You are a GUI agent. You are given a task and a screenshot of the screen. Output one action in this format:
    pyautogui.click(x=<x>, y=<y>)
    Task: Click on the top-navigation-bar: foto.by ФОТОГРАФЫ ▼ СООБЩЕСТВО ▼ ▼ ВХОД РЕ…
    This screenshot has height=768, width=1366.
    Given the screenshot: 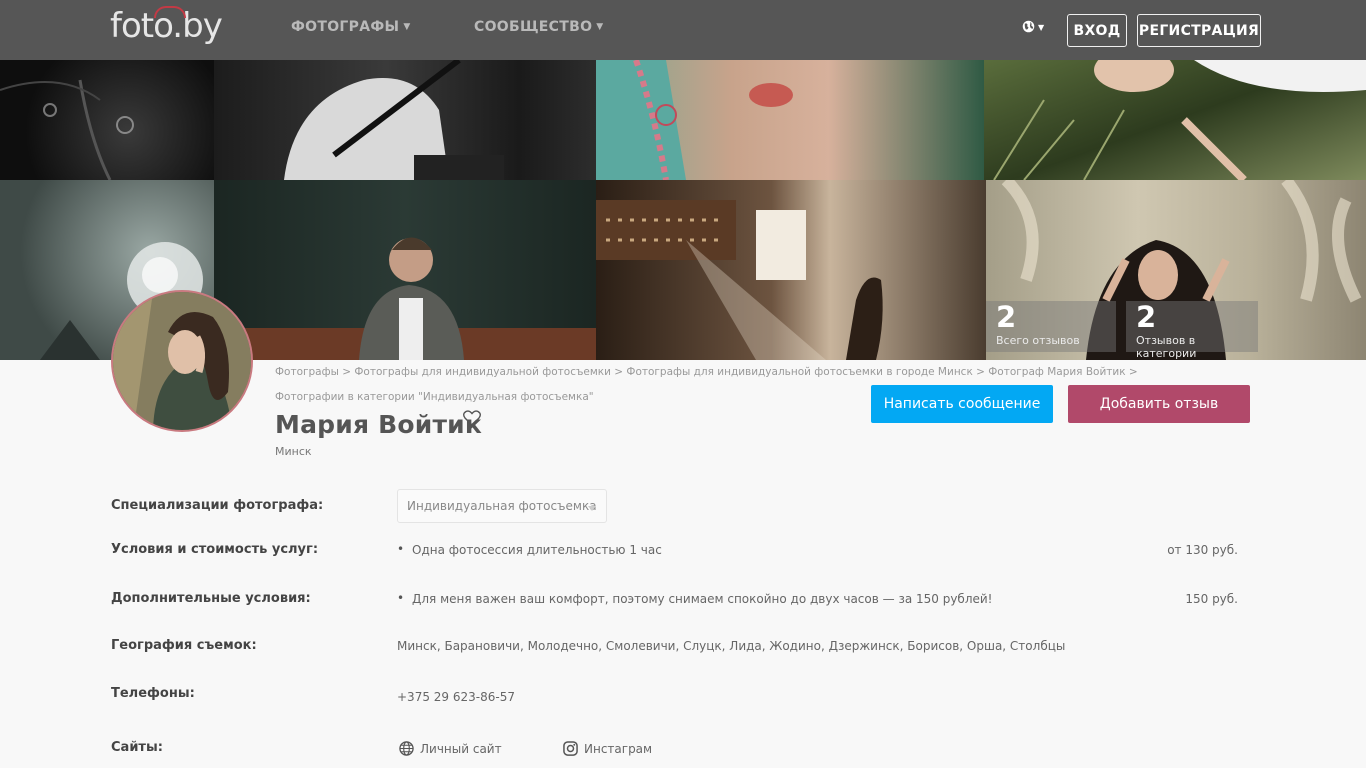 What is the action you would take?
    pyautogui.click(x=683, y=30)
    